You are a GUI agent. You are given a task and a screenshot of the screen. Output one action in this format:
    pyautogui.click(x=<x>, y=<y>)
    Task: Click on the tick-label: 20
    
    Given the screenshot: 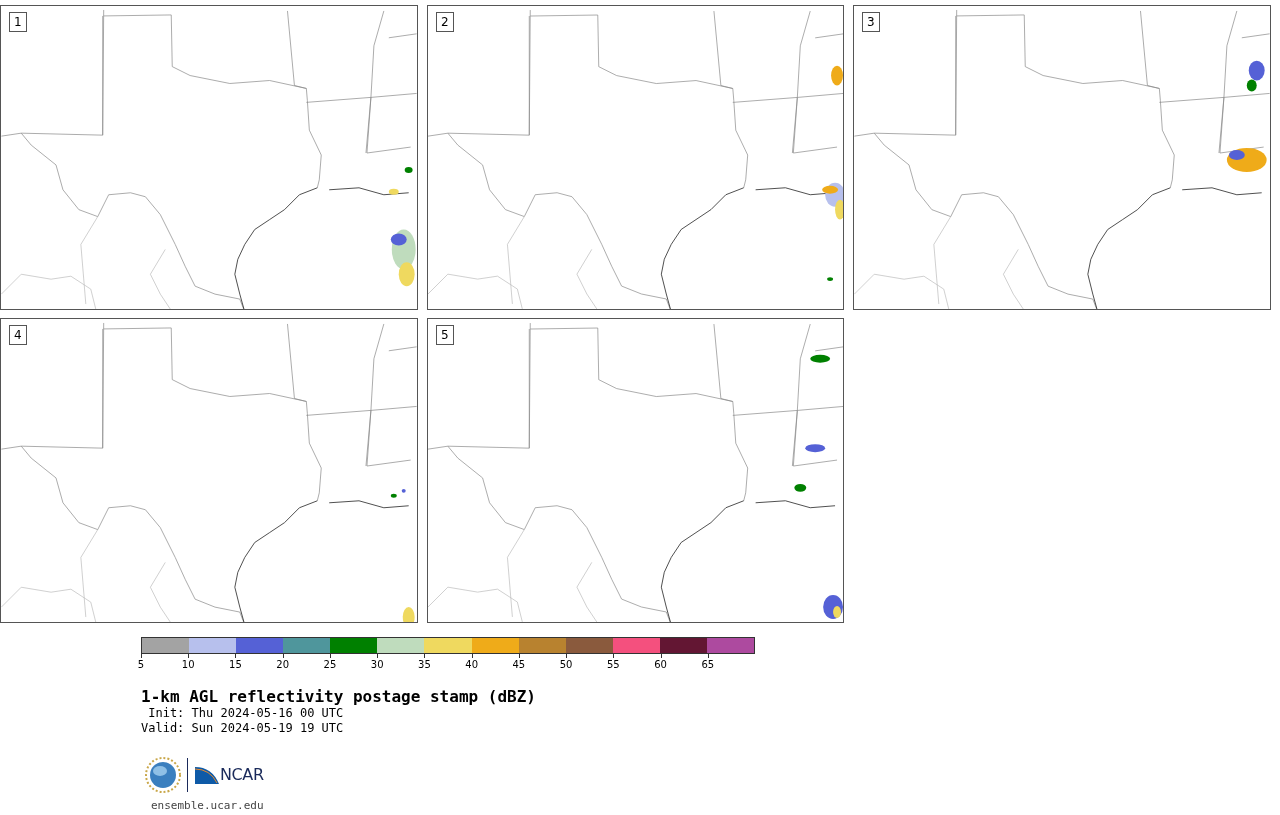 What is the action you would take?
    pyautogui.click(x=283, y=665)
    